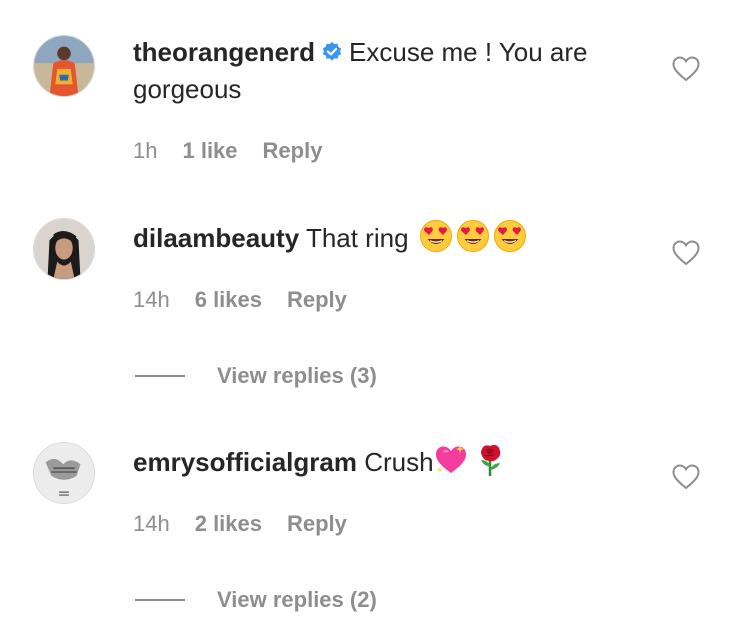 The image size is (750, 618). I want to click on comment-time: 1h, so click(145, 150).